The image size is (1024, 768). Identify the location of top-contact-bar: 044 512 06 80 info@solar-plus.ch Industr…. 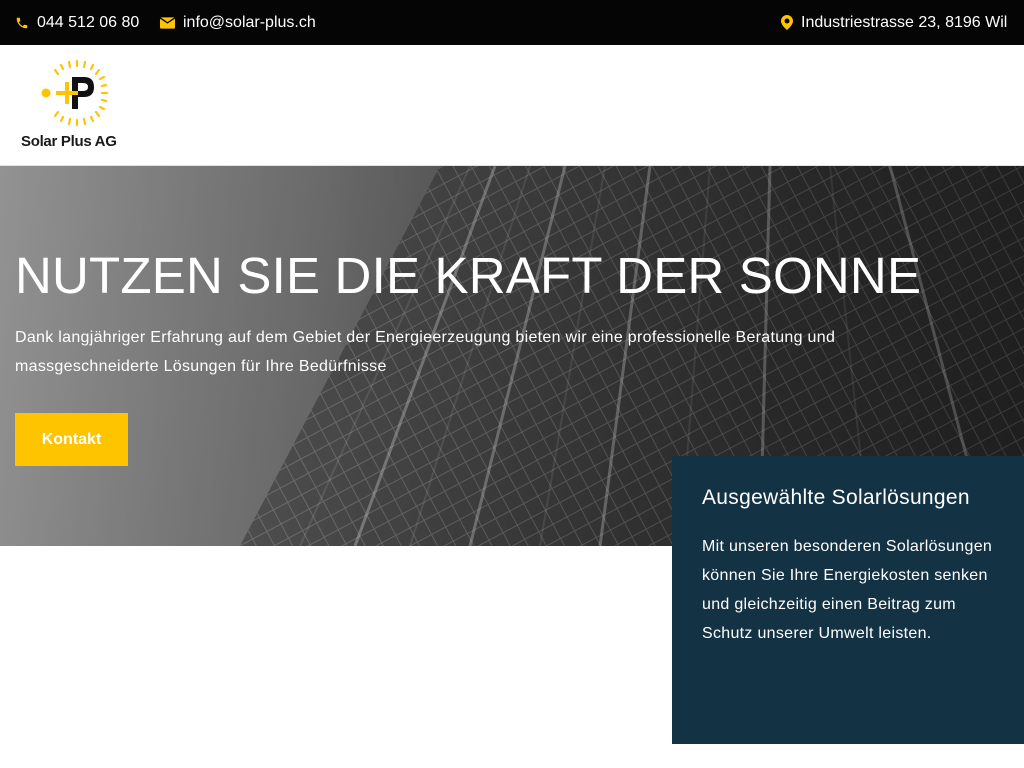
(512, 22).